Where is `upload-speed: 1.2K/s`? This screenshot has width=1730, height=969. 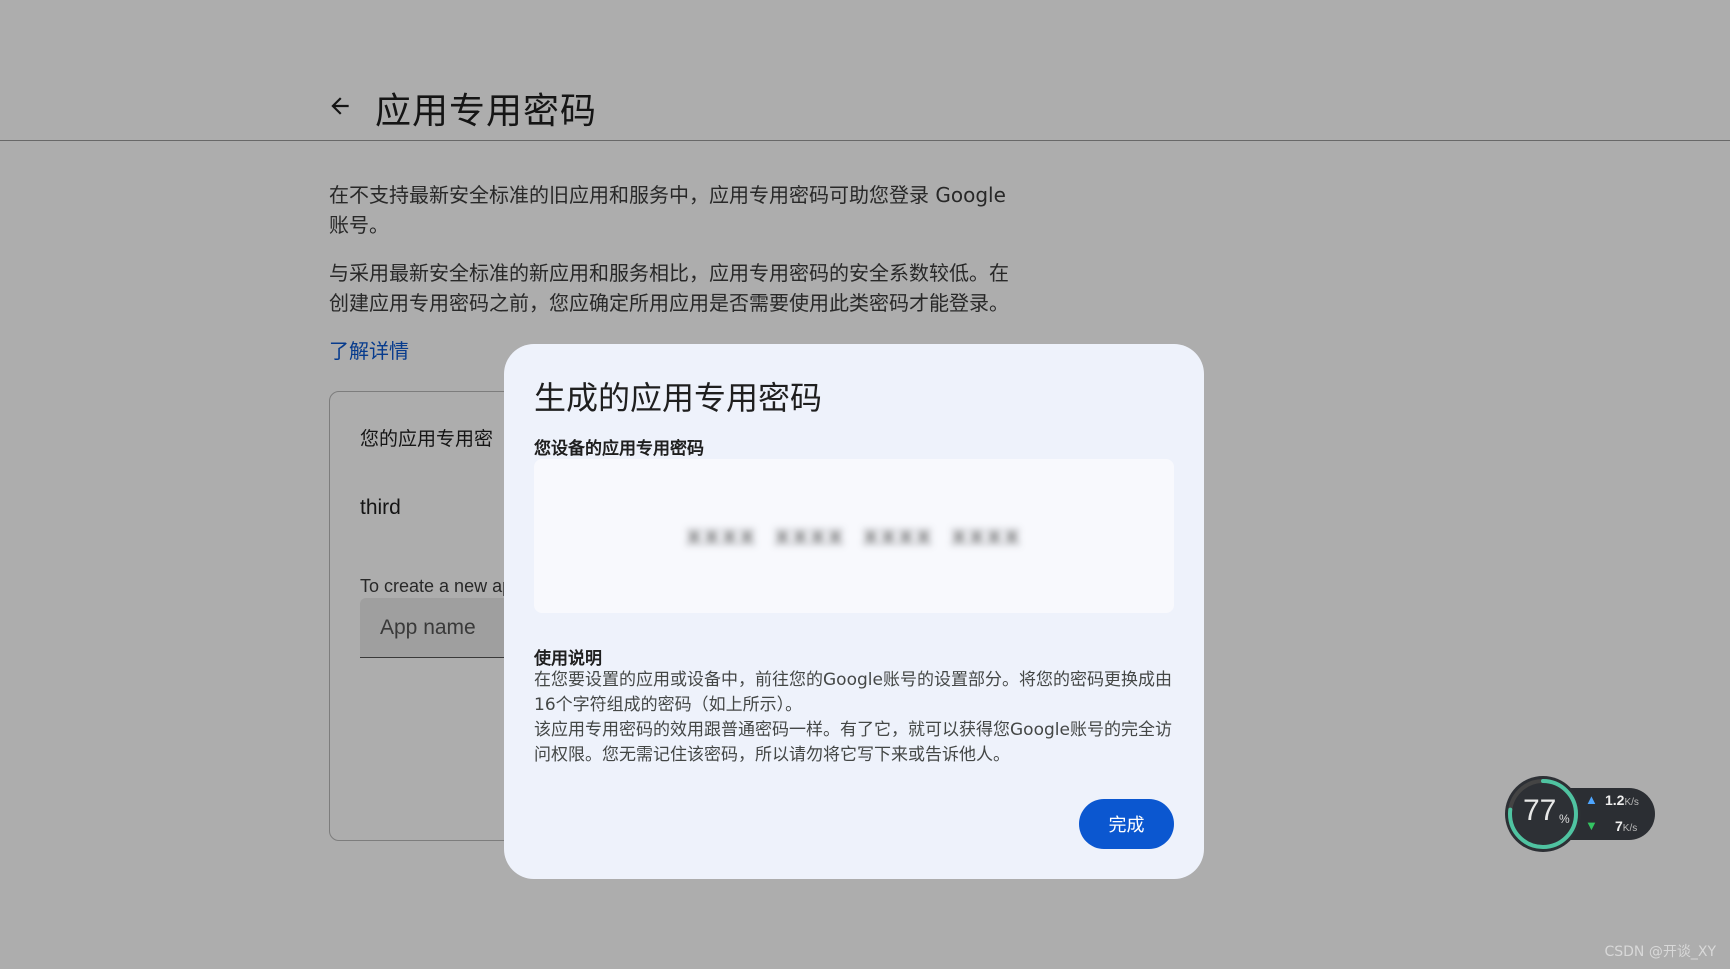 upload-speed: 1.2K/s is located at coordinates (1622, 800).